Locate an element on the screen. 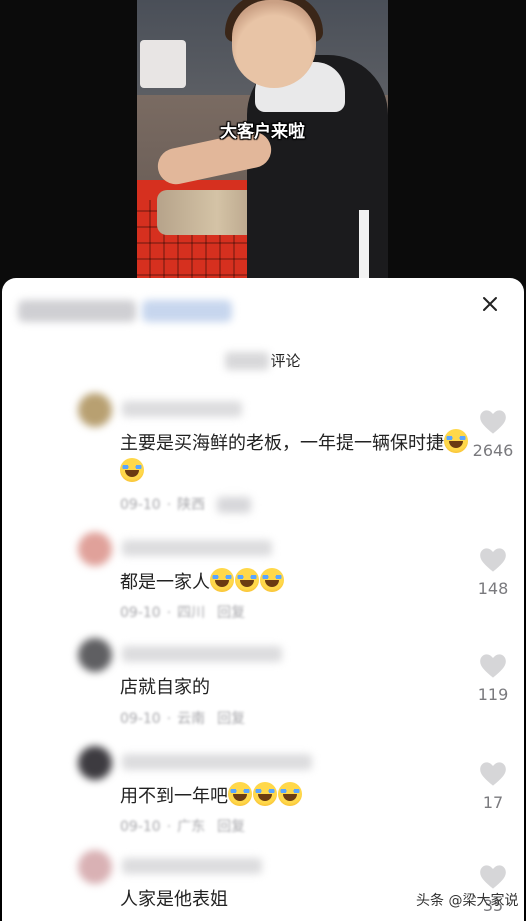 This screenshot has height=921, width=526. comment-item: 人家是他表姐 35 is located at coordinates (263, 885).